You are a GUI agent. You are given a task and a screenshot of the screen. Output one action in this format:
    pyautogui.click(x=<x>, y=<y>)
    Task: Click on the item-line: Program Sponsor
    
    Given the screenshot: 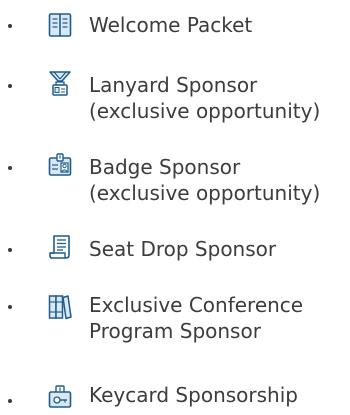 What is the action you would take?
    pyautogui.click(x=175, y=331)
    